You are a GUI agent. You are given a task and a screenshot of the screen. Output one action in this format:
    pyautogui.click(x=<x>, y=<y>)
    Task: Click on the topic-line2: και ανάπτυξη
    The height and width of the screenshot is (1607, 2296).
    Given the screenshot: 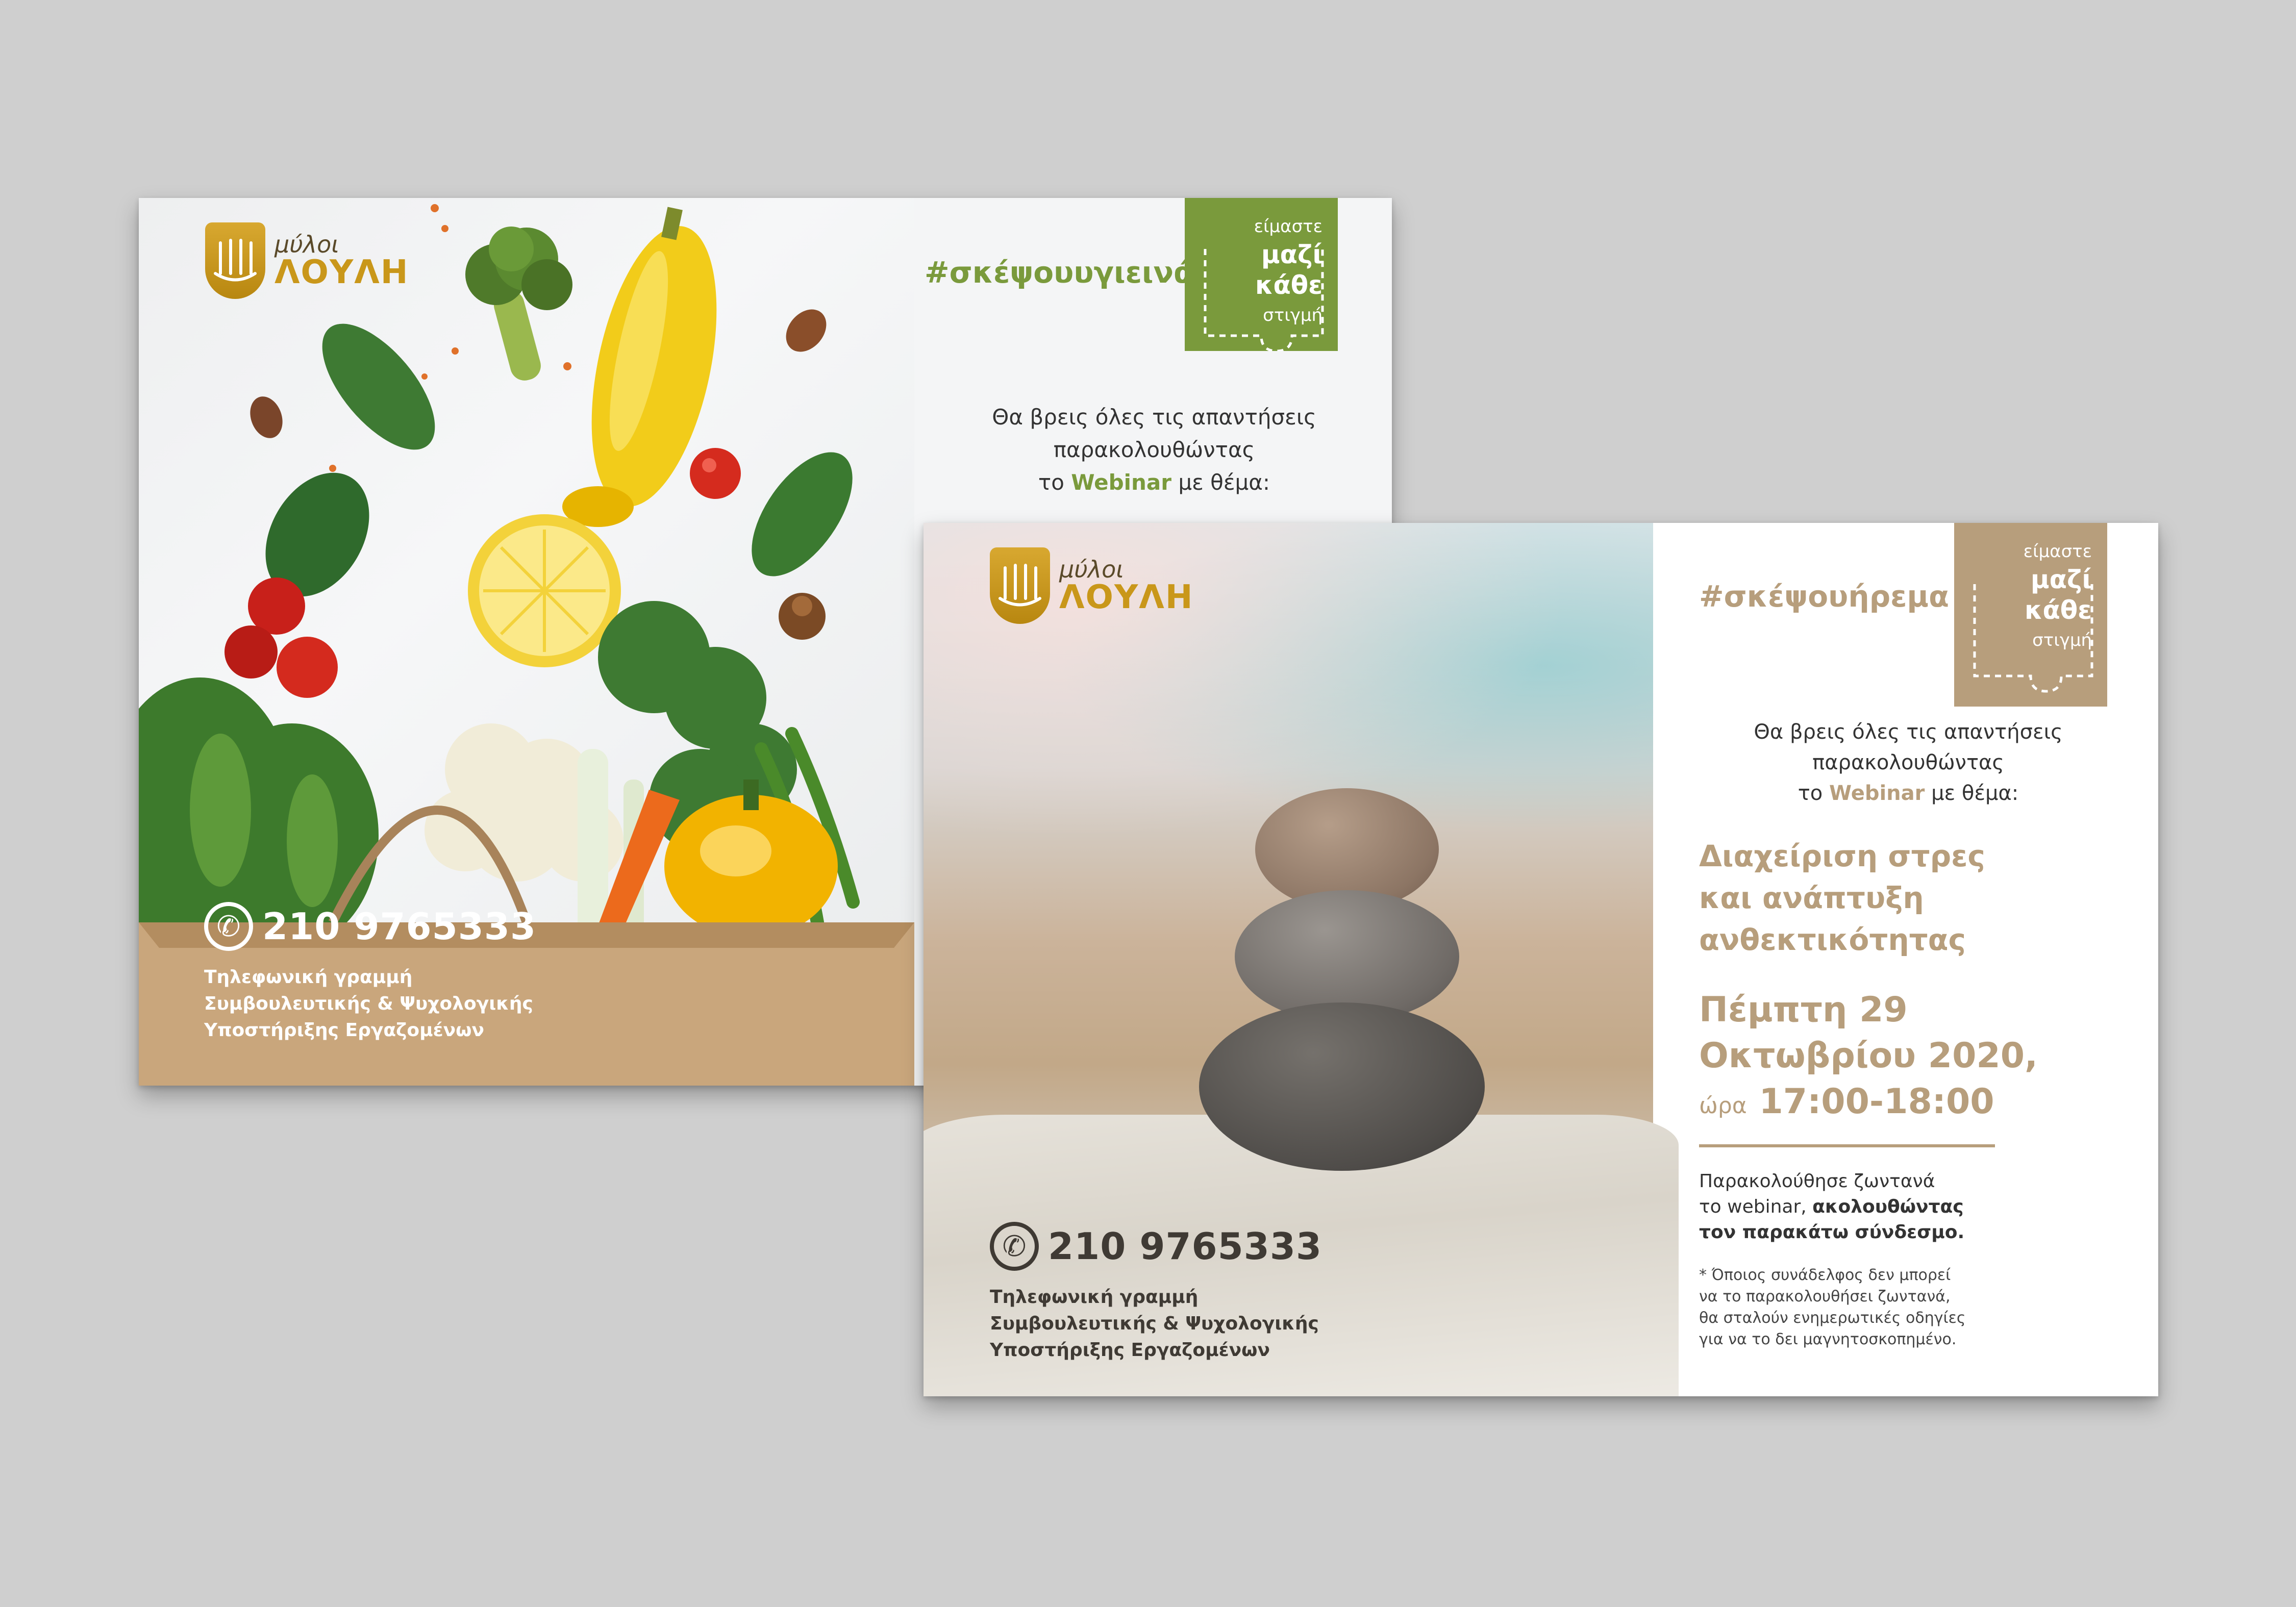 What is the action you would take?
    pyautogui.click(x=1811, y=898)
    